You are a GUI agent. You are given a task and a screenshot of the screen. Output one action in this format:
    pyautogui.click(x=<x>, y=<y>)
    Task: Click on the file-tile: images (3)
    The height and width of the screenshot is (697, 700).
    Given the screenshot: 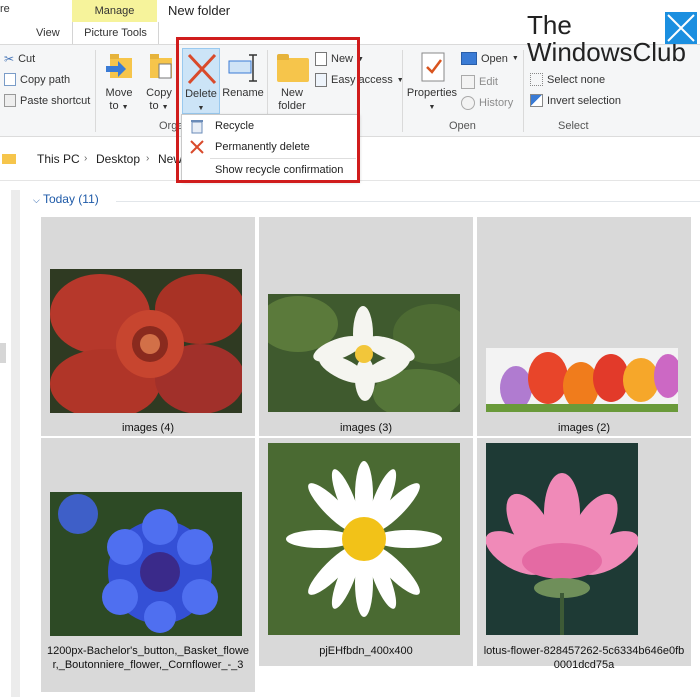 What is the action you would take?
    pyautogui.click(x=366, y=326)
    